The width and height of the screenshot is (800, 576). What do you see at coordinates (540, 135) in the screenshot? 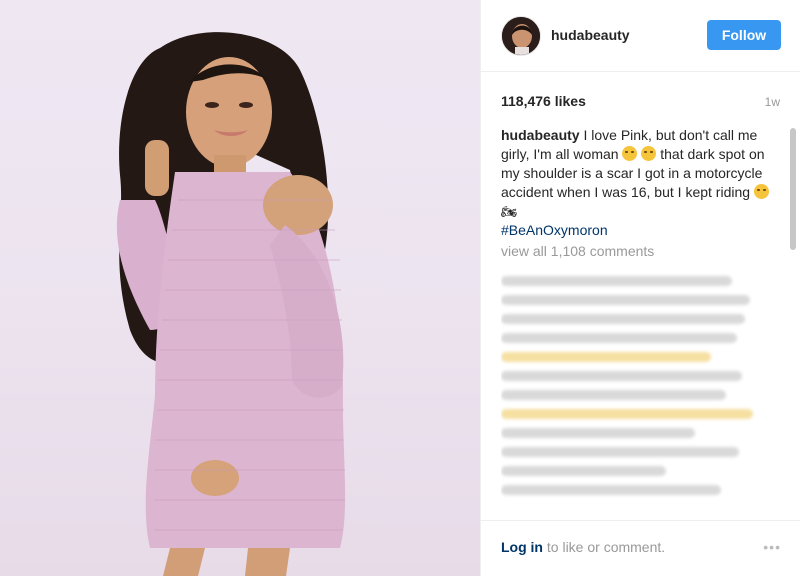
I see `caption-username: hudabeauty` at bounding box center [540, 135].